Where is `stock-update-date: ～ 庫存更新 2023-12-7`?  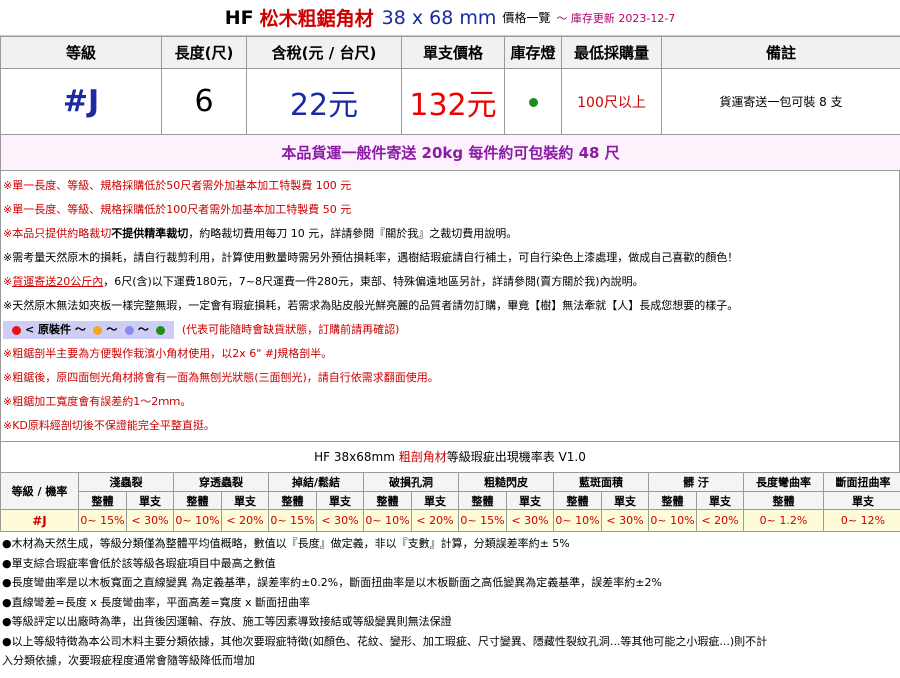 stock-update-date: ～ 庫存更新 2023-12-7 is located at coordinates (616, 18).